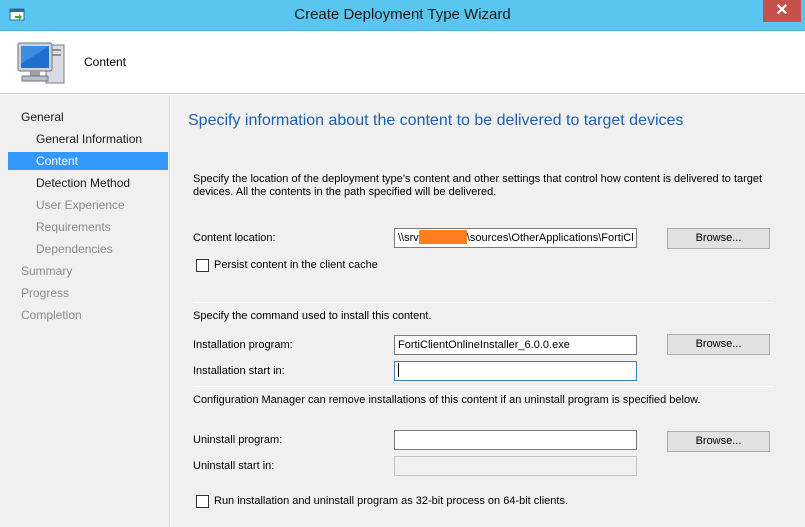 This screenshot has width=805, height=527. Describe the element at coordinates (515, 345) in the screenshot. I see `installation-program-input: FortiClientOnlineInstaller_6.0.0.exe` at that location.